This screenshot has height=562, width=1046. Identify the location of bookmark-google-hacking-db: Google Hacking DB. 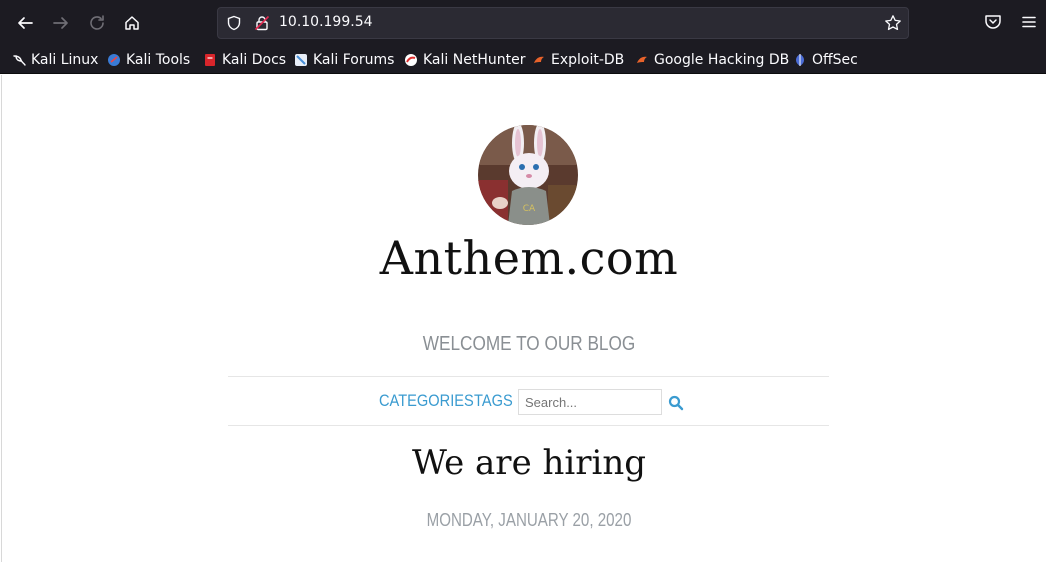
(712, 60).